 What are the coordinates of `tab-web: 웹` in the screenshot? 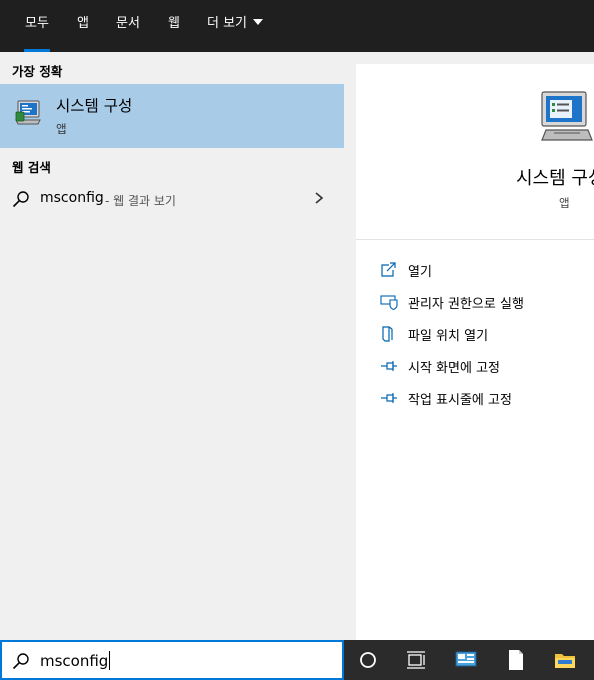 It's located at (174, 26).